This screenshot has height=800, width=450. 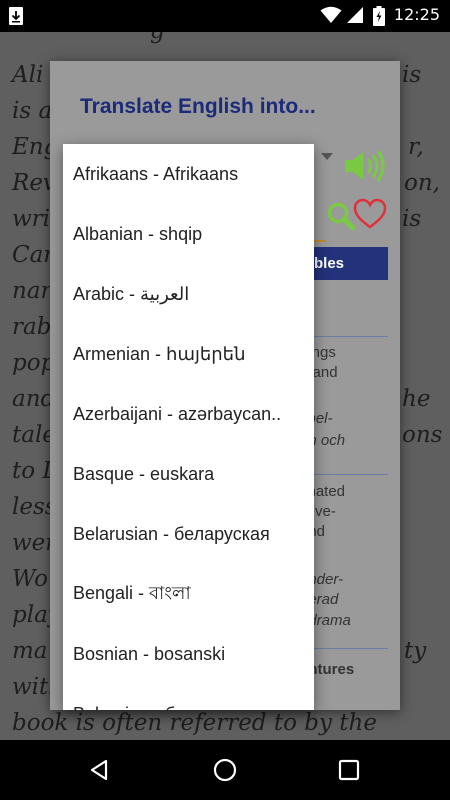 What do you see at coordinates (416, 14) in the screenshot?
I see `status-time: 12:25` at bounding box center [416, 14].